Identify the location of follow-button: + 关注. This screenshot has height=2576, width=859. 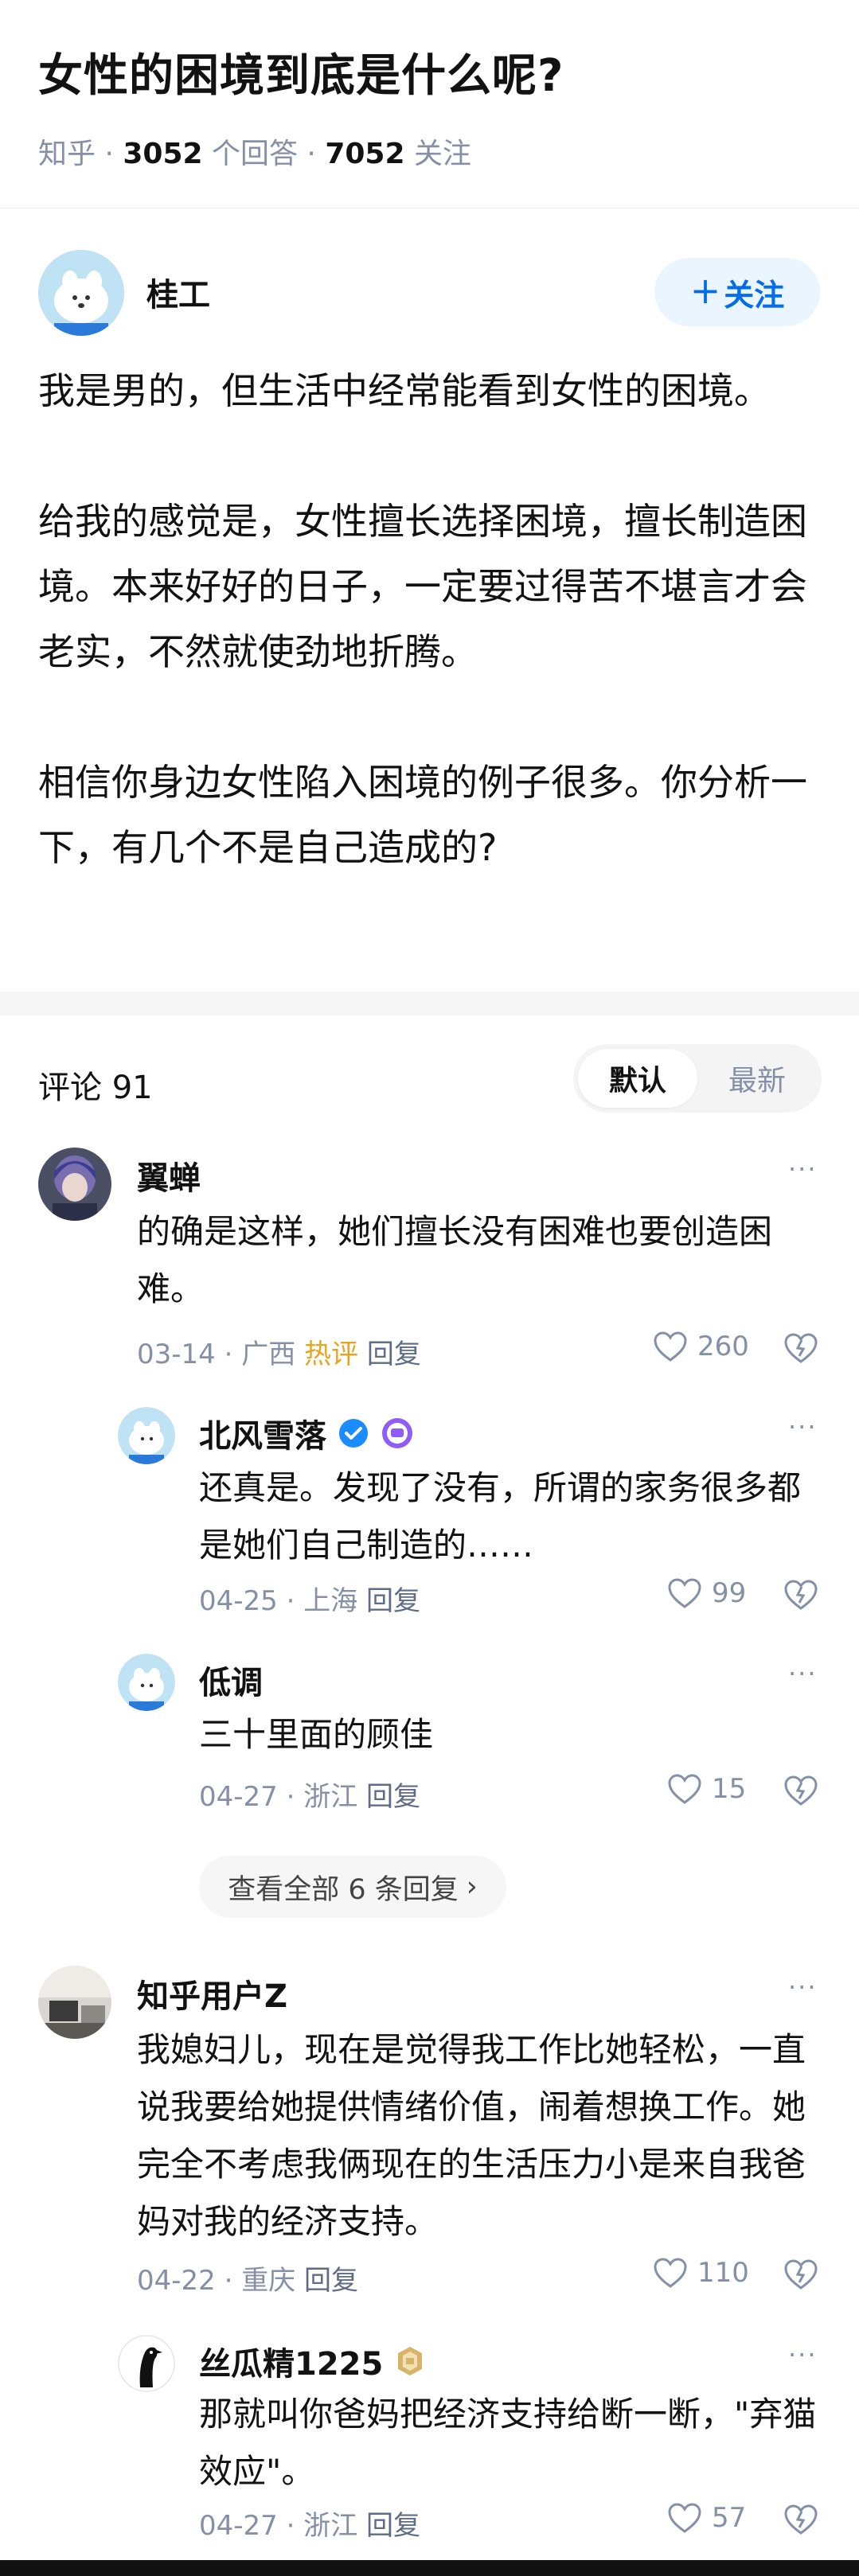
(737, 292).